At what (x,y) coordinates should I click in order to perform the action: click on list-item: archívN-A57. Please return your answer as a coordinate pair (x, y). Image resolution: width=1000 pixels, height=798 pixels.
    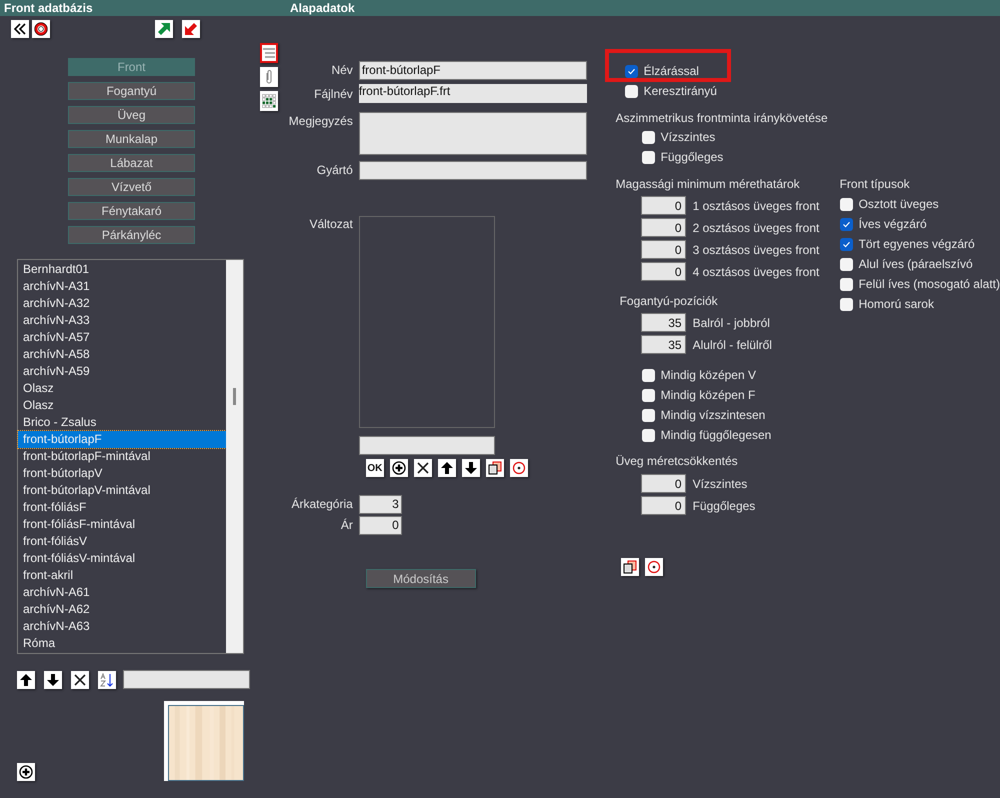
    Looking at the image, I should click on (122, 337).